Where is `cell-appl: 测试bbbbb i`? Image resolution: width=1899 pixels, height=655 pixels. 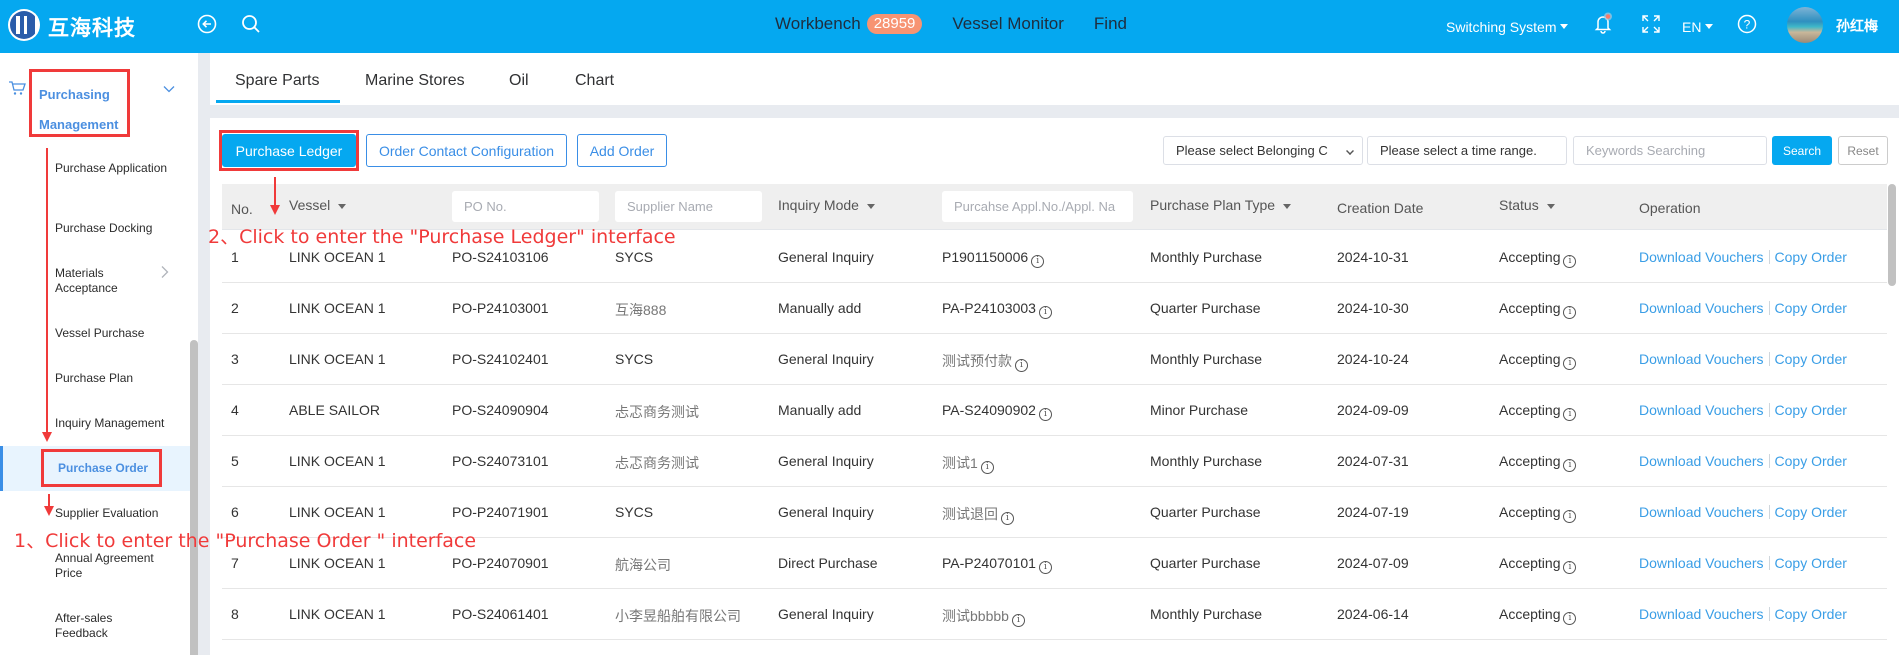
cell-appl: 测试bbbbb i is located at coordinates (983, 616).